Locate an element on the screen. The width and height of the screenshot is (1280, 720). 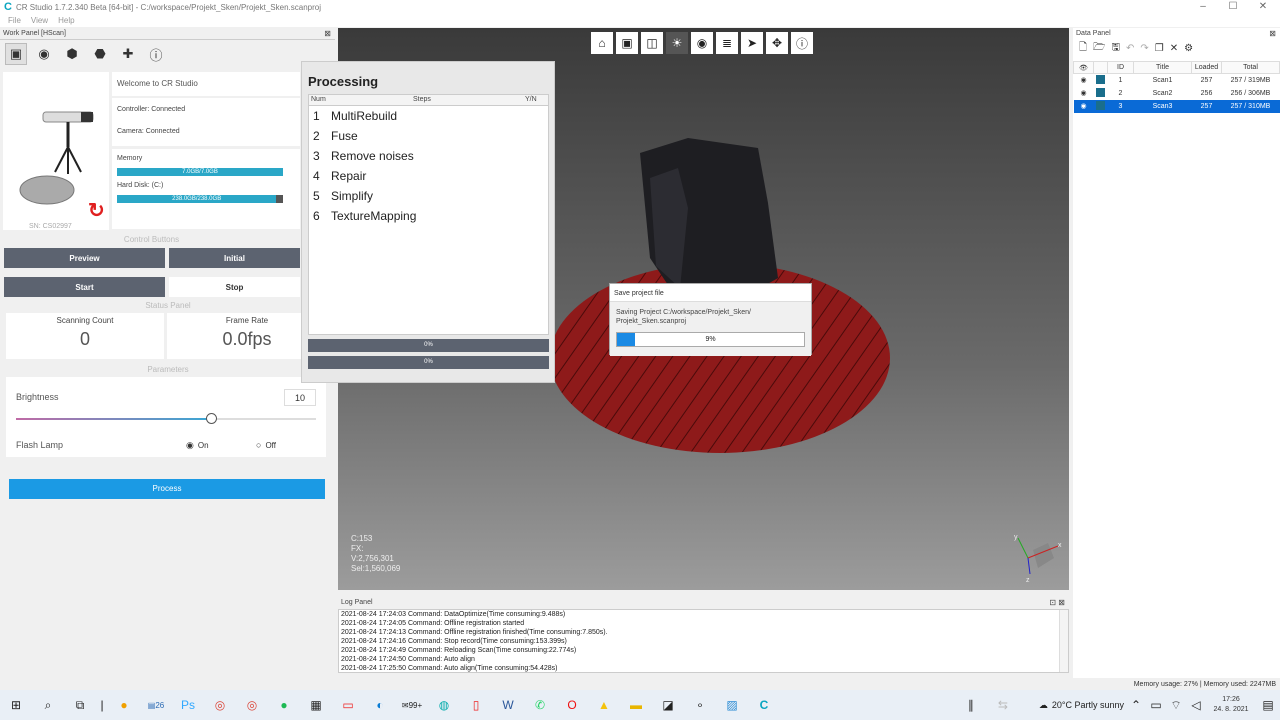
flash-on-radio: ◉ On is located at coordinates (197, 445).